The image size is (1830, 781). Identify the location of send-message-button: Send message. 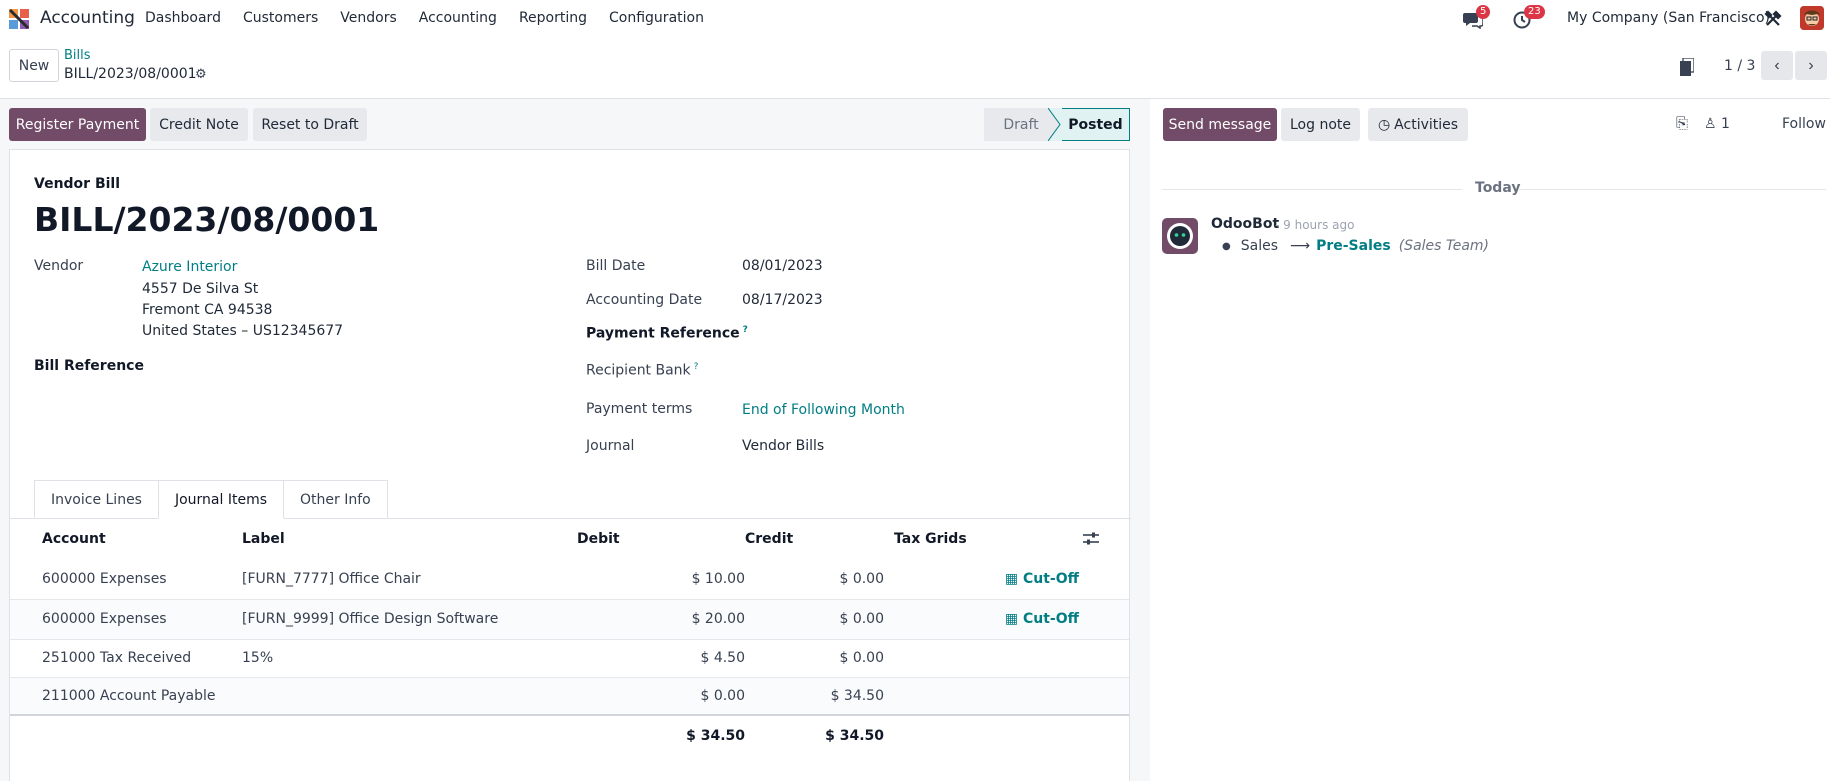
(1220, 124).